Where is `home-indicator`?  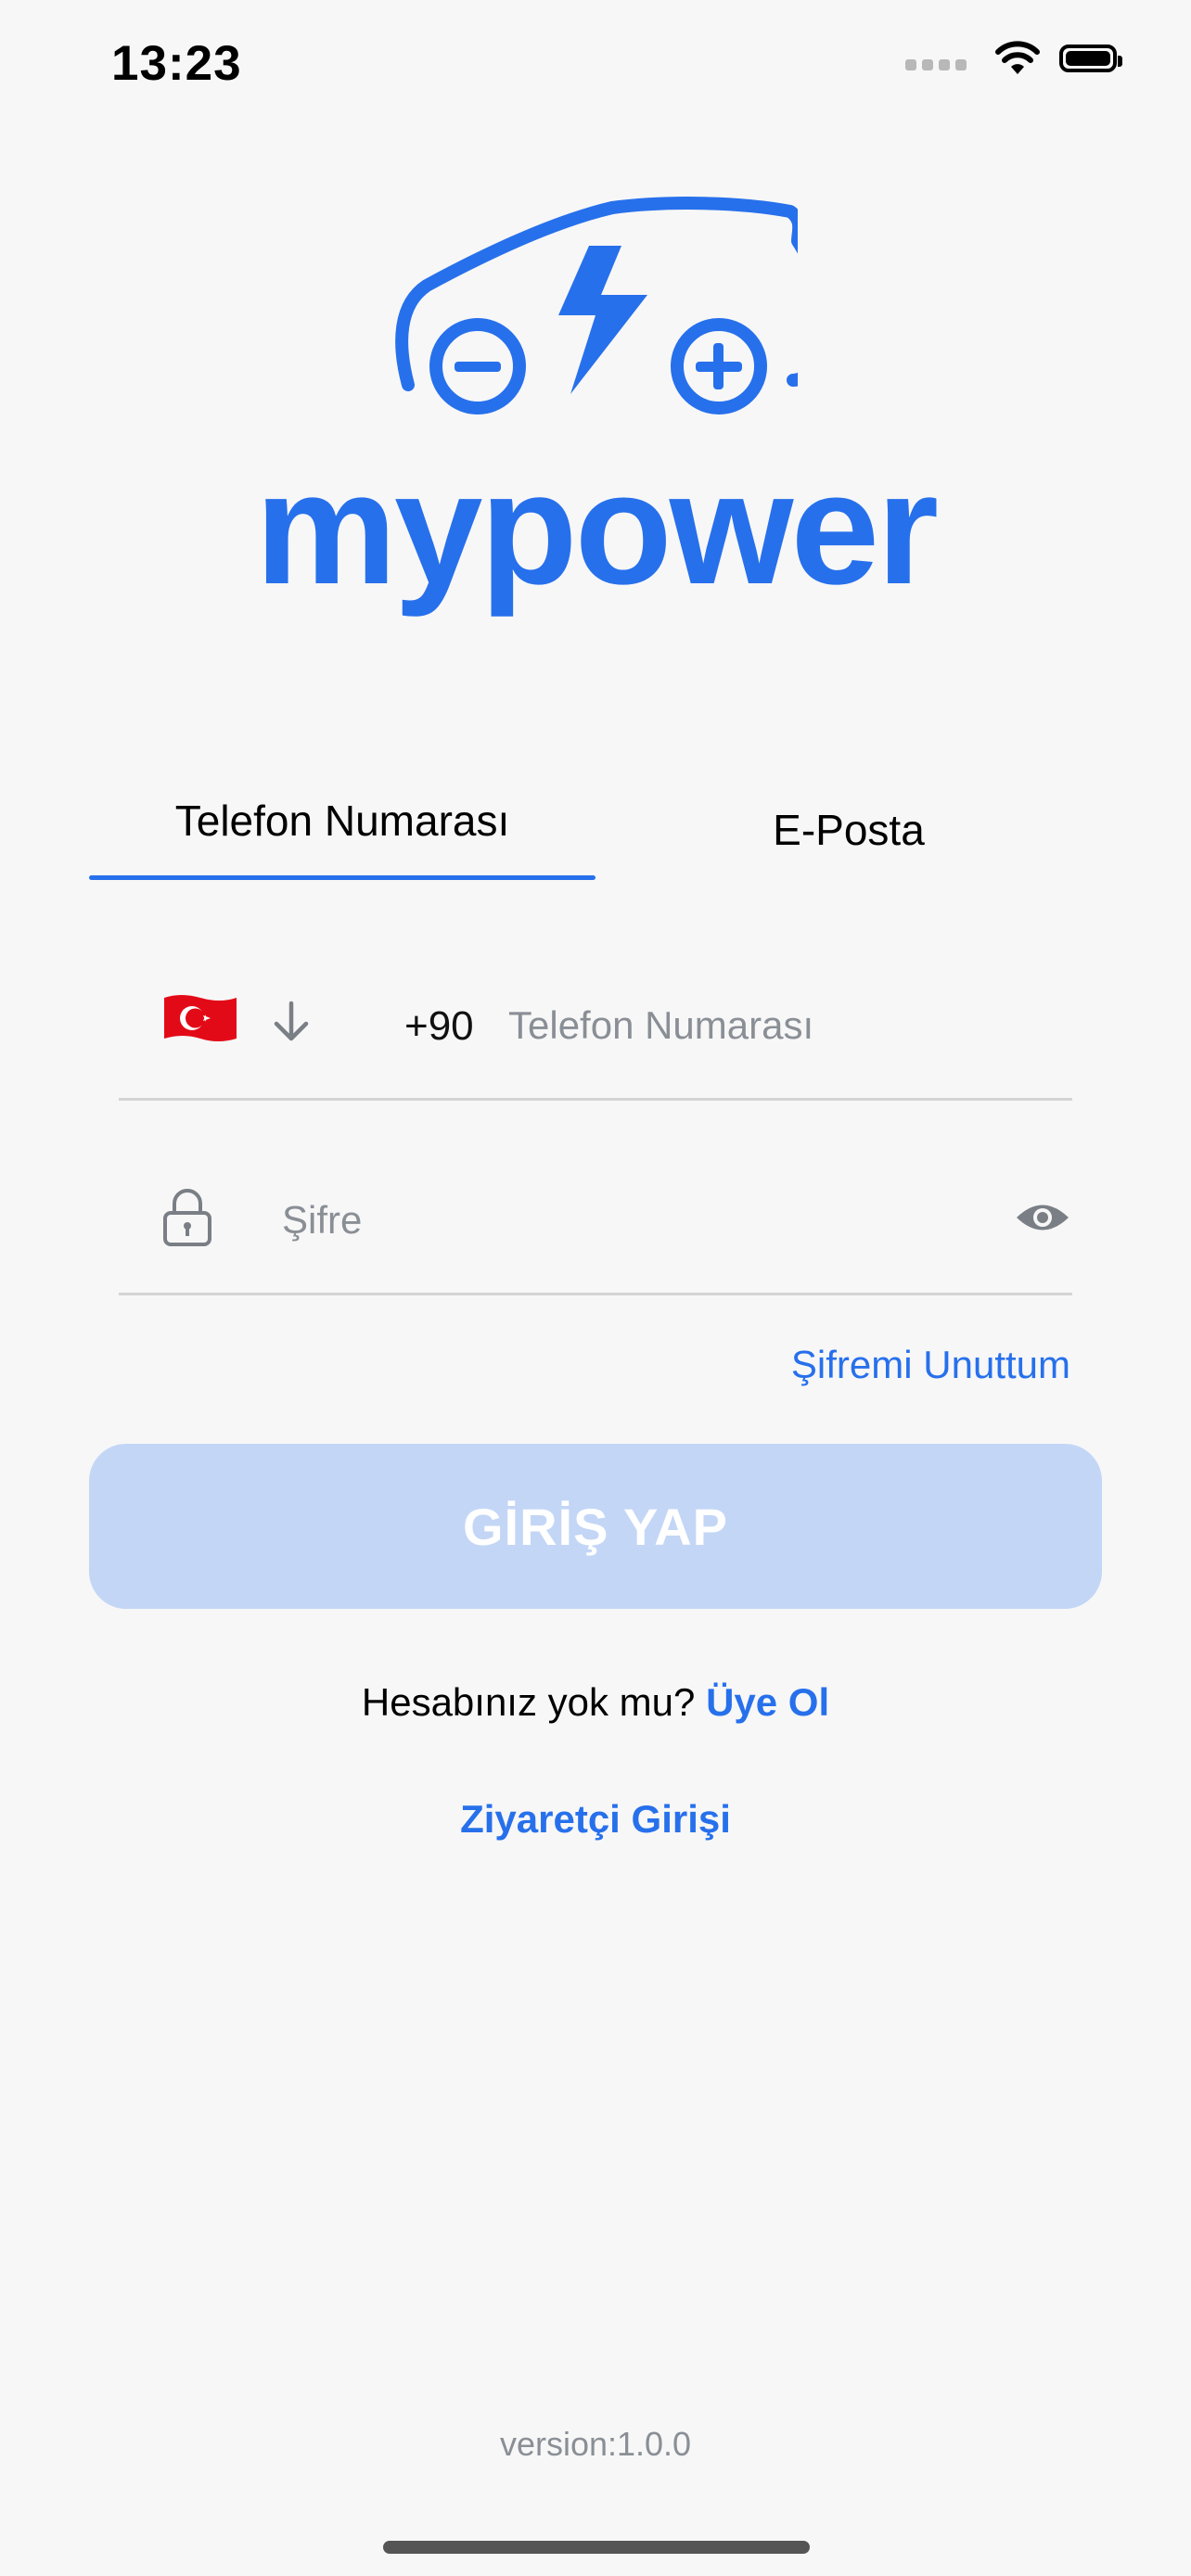 home-indicator is located at coordinates (597, 2547).